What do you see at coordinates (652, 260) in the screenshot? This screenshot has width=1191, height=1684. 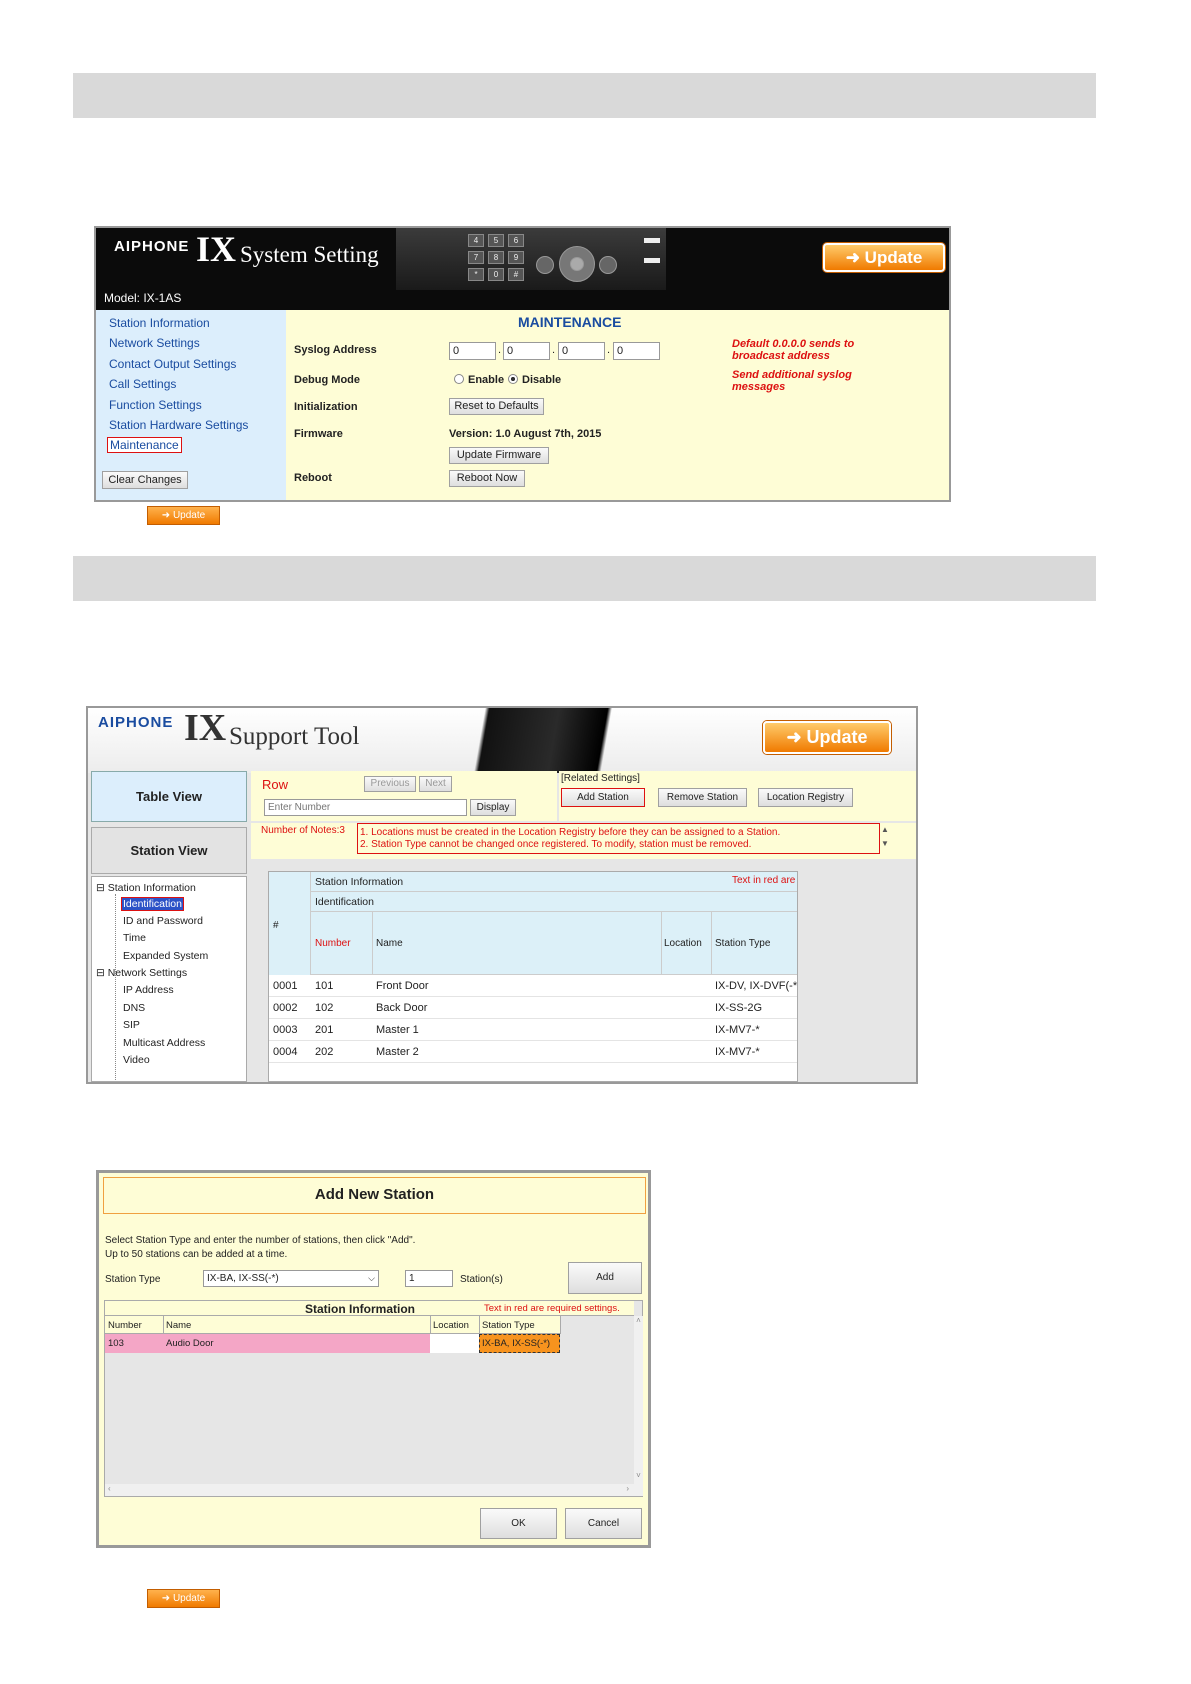 I see `indicator-icon` at bounding box center [652, 260].